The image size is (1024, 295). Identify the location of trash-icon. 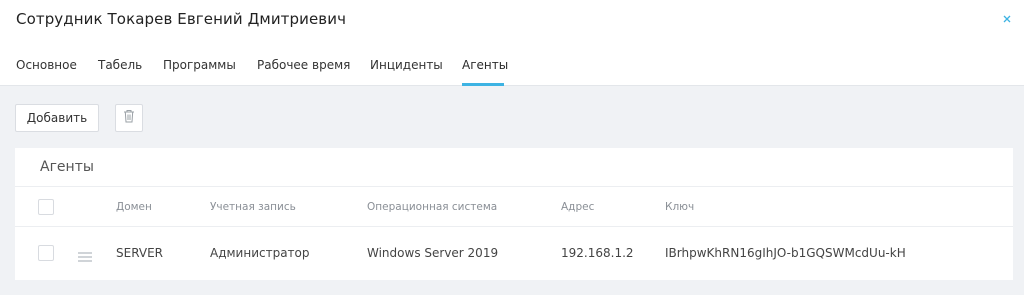
(129, 118).